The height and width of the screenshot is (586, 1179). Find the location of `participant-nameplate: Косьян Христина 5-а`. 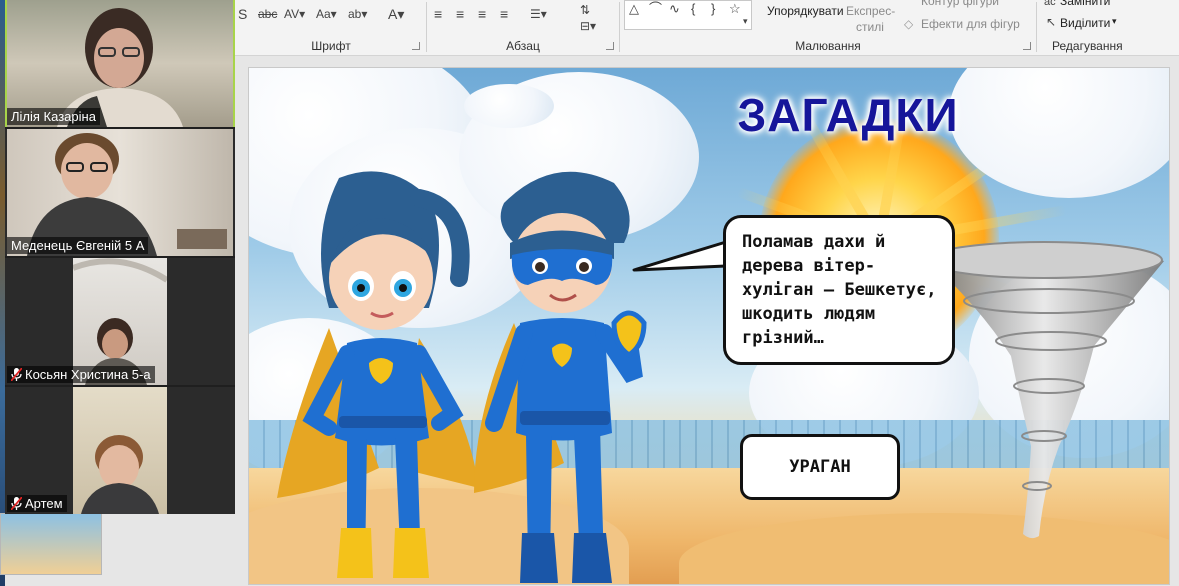

participant-nameplate: Косьян Христина 5-а is located at coordinates (81, 374).